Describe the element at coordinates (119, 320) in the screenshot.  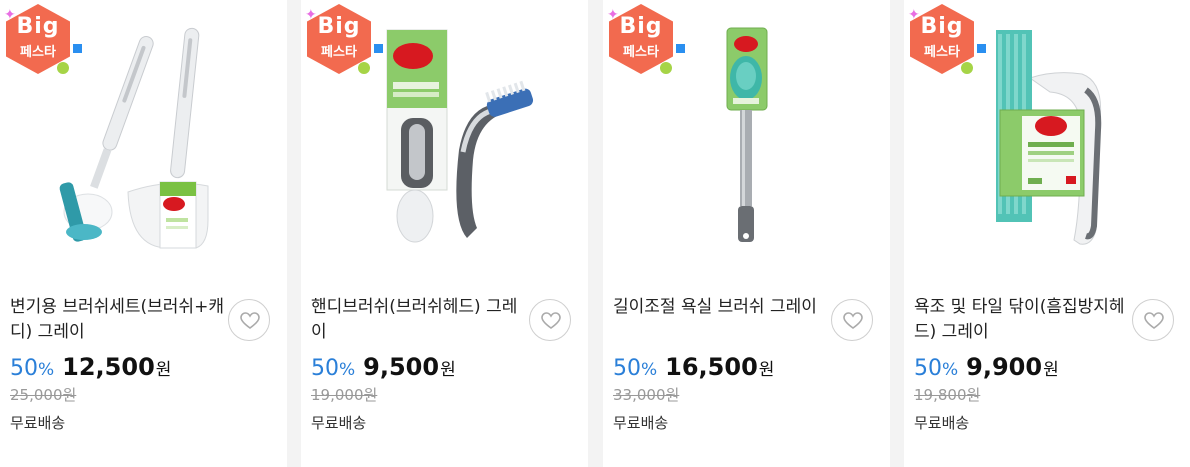
I see `product-name: 변기용 브러쉬세트(브러쉬+캐디) 그레이` at that location.